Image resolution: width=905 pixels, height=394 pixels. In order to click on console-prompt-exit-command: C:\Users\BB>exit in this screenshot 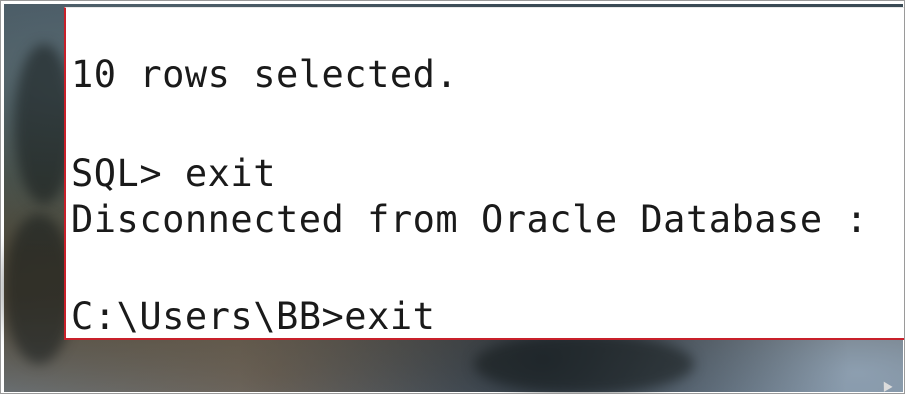, I will do `click(253, 316)`.